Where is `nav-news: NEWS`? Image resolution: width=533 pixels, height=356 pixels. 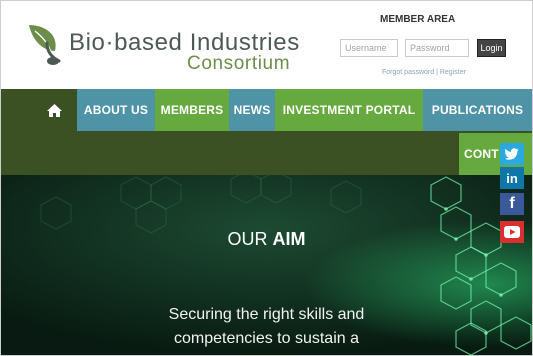 nav-news: NEWS is located at coordinates (252, 110).